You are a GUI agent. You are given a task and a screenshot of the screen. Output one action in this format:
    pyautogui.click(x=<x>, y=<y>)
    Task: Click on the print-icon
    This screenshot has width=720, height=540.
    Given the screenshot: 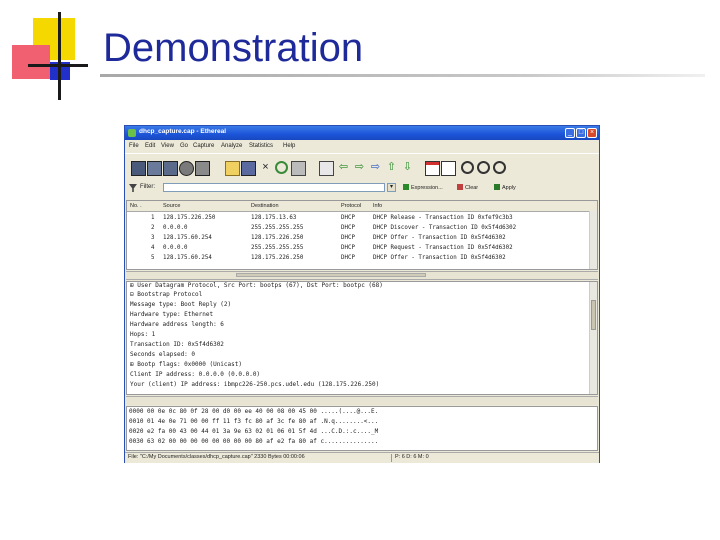 What is the action you would take?
    pyautogui.click(x=298, y=168)
    